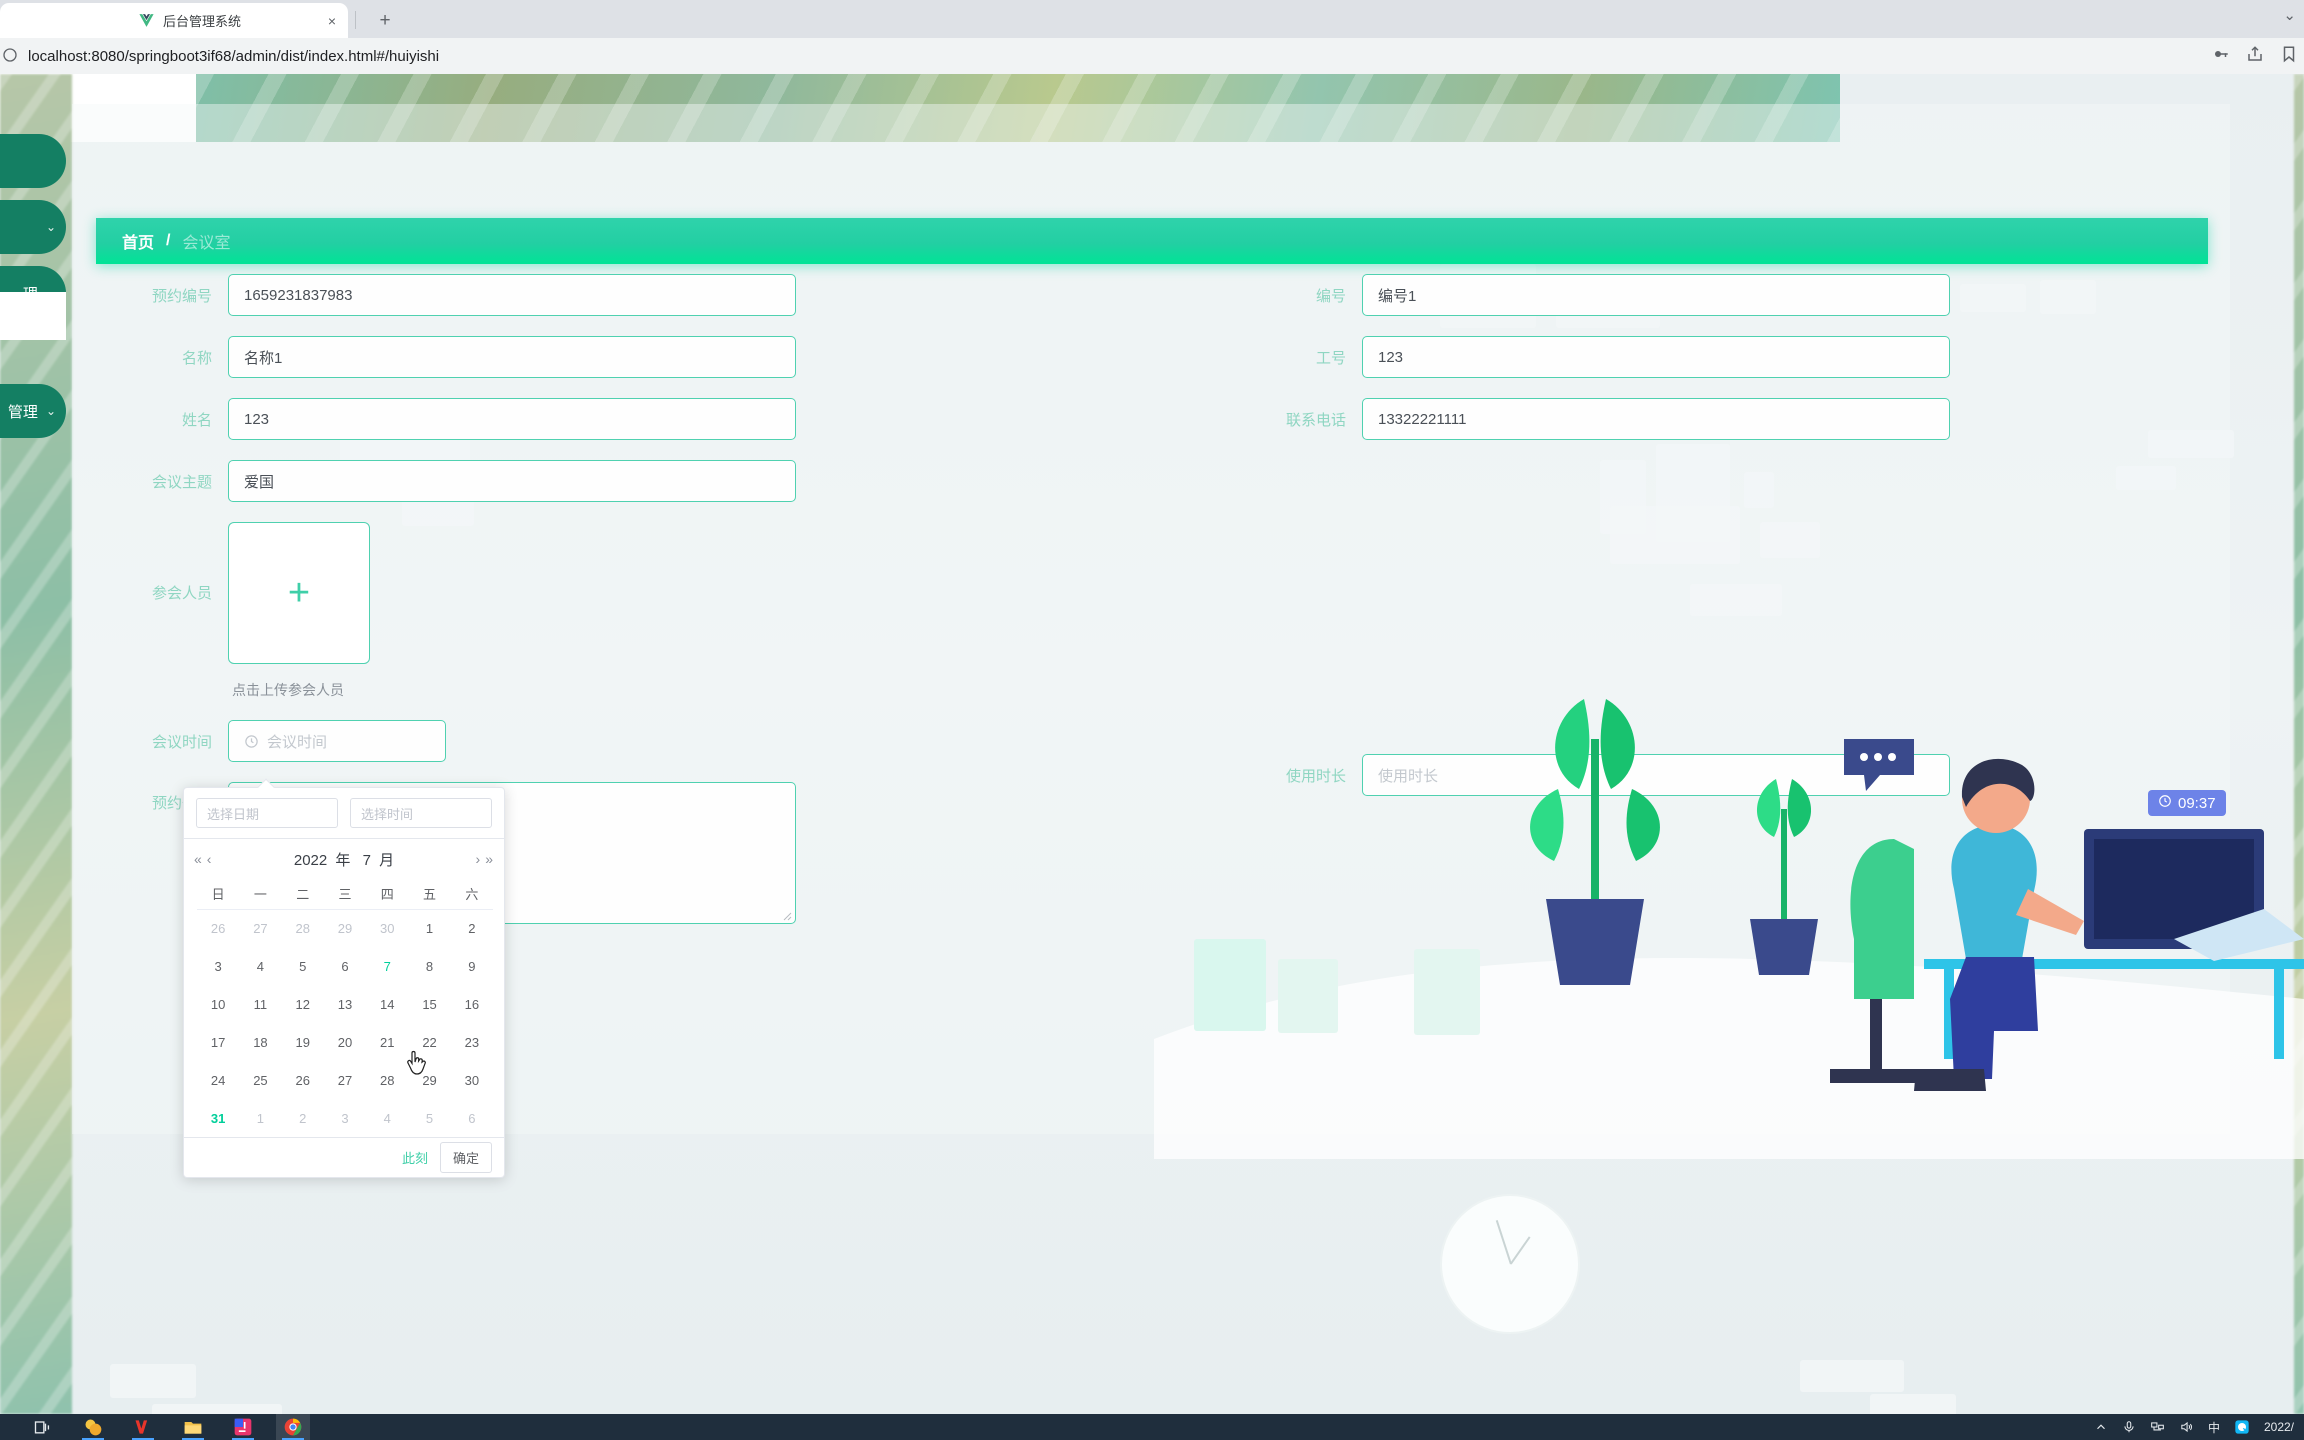 This screenshot has height=1440, width=2304. Describe the element at coordinates (472, 1004) in the screenshot. I see `calendar-day-cell: 16` at that location.